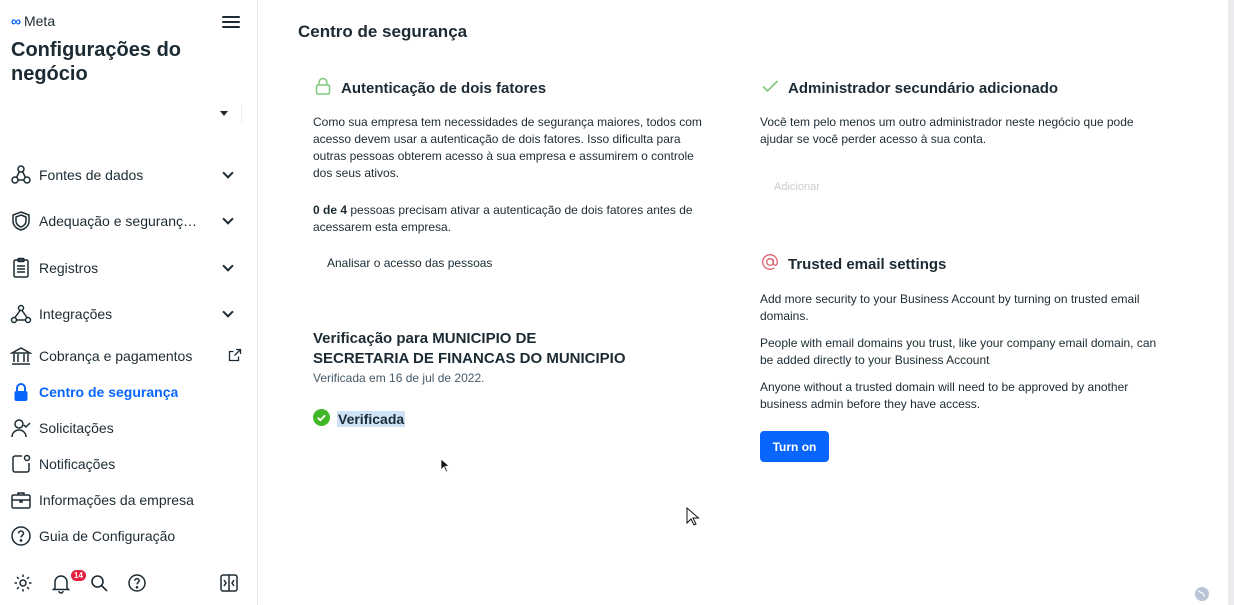 The image size is (1234, 605). I want to click on verification-title-line2: SECRETARIA DE FINANCAS DO MUNICIPIO, so click(469, 358).